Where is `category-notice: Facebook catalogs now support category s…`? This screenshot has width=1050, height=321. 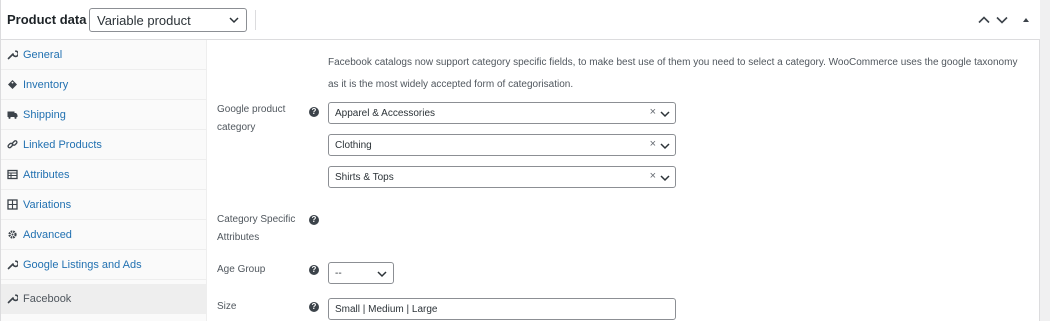 category-notice: Facebook catalogs now support category s… is located at coordinates (673, 73).